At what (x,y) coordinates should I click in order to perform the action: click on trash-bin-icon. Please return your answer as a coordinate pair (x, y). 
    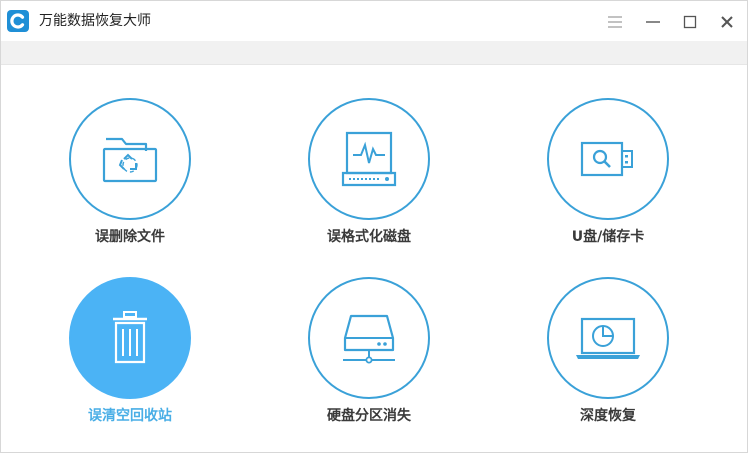
    Looking at the image, I should click on (130, 337).